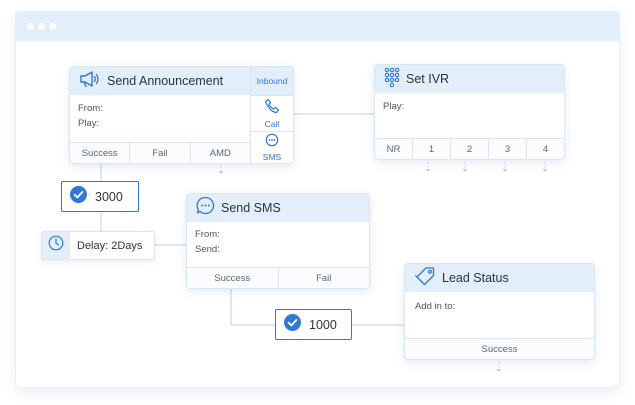 The width and height of the screenshot is (635, 405). What do you see at coordinates (109, 196) in the screenshot?
I see `counter-value: 3000` at bounding box center [109, 196].